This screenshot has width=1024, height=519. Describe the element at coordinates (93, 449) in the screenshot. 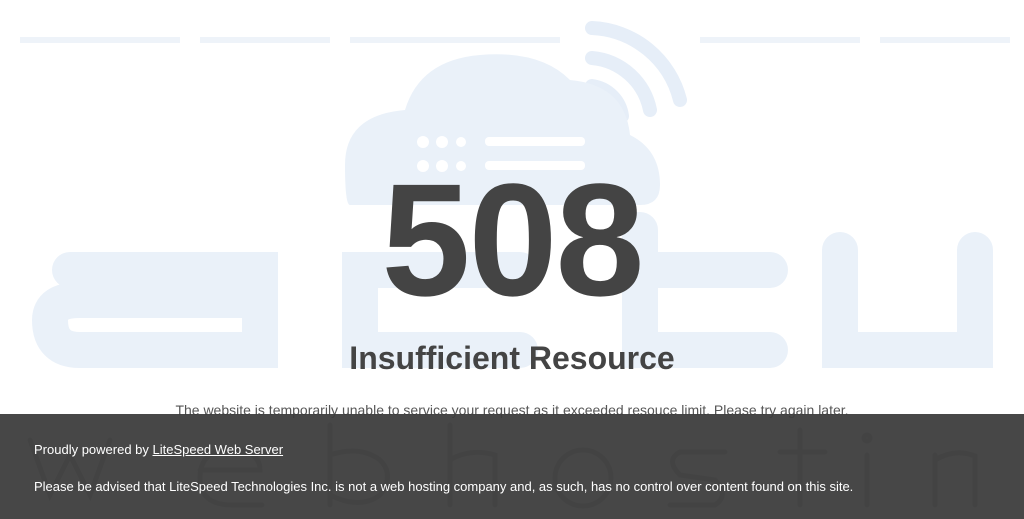

I see `powered-by-prefix: Proudly powered by` at that location.